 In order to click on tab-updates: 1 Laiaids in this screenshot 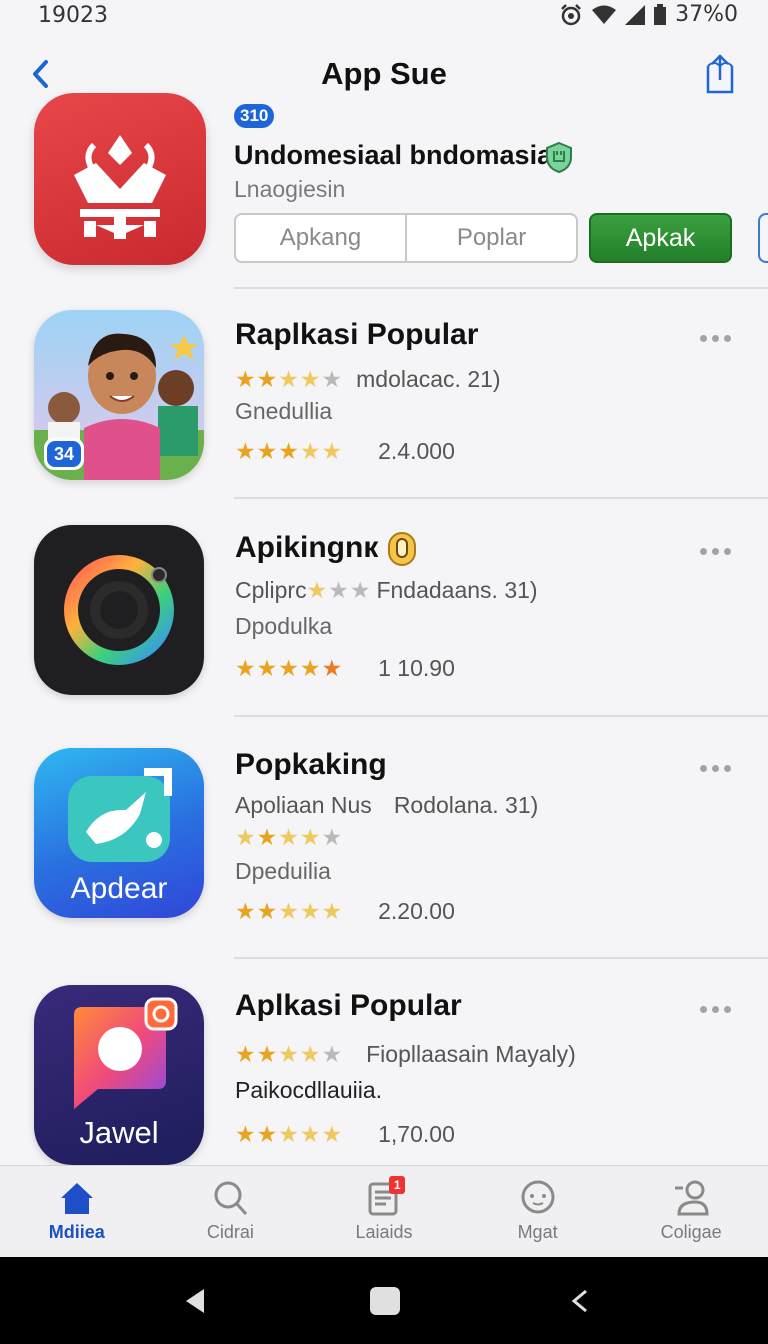, I will do `click(384, 1211)`.